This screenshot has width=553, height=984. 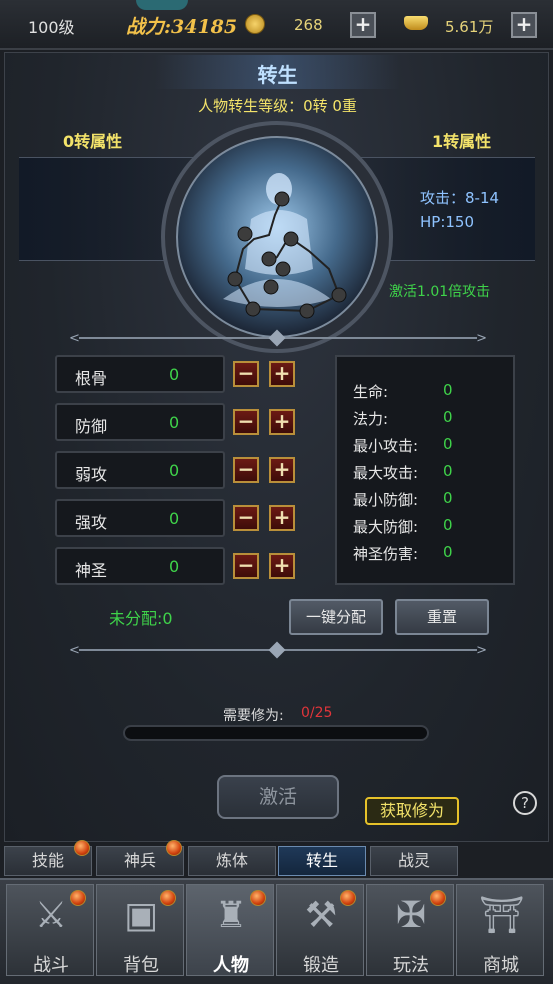 I want to click on stat-label: 最小防御:, so click(x=386, y=500).